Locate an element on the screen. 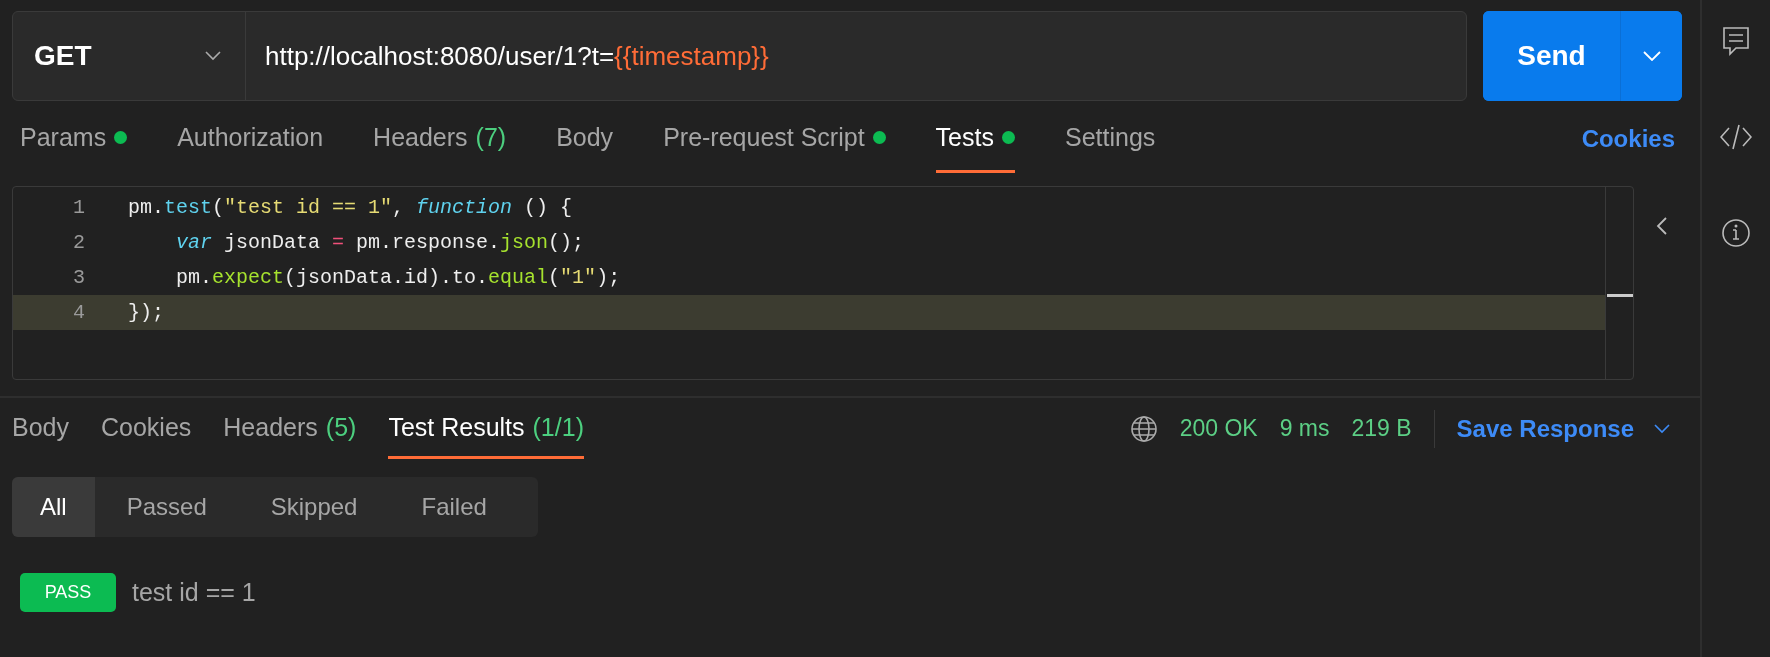 The width and height of the screenshot is (1770, 657). line-number: 3 is located at coordinates (78, 277).